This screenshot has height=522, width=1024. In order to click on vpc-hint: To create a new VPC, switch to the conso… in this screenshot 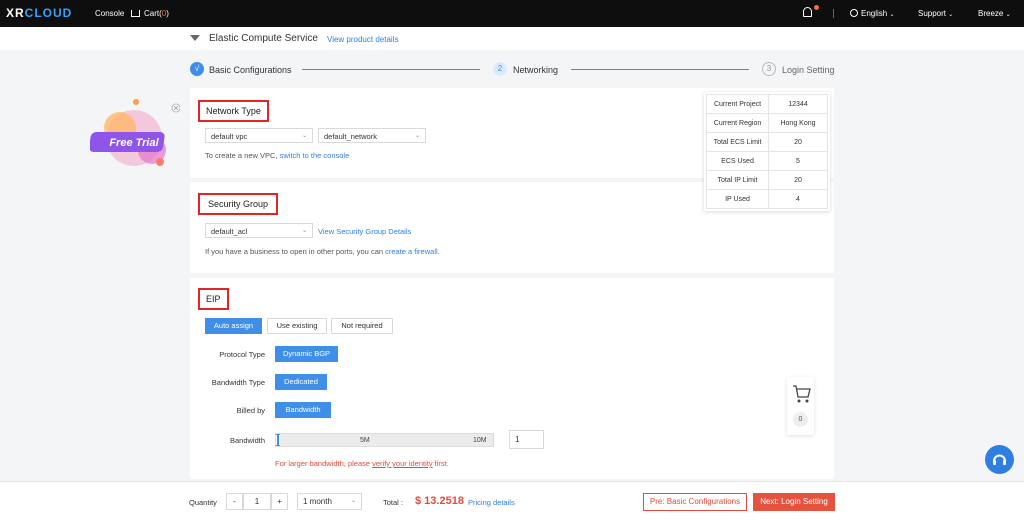, I will do `click(277, 155)`.